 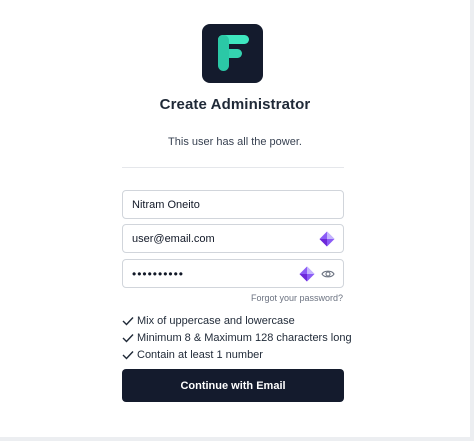 I want to click on email-field, so click(x=233, y=238).